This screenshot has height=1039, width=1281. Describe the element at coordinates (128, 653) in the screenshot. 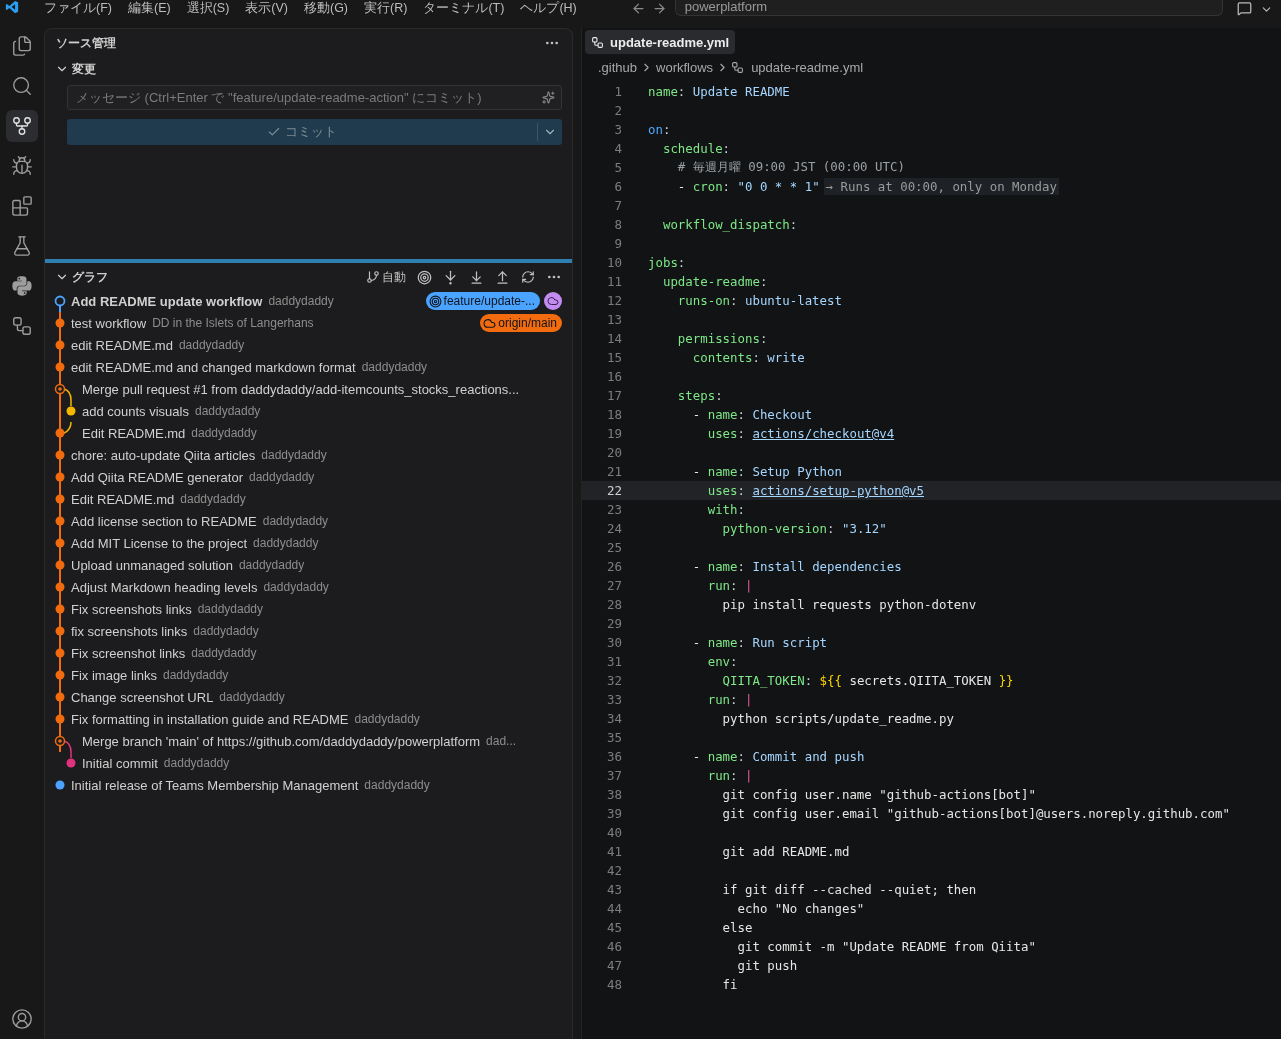

I see `commit-message: Fix screenshot links` at that location.